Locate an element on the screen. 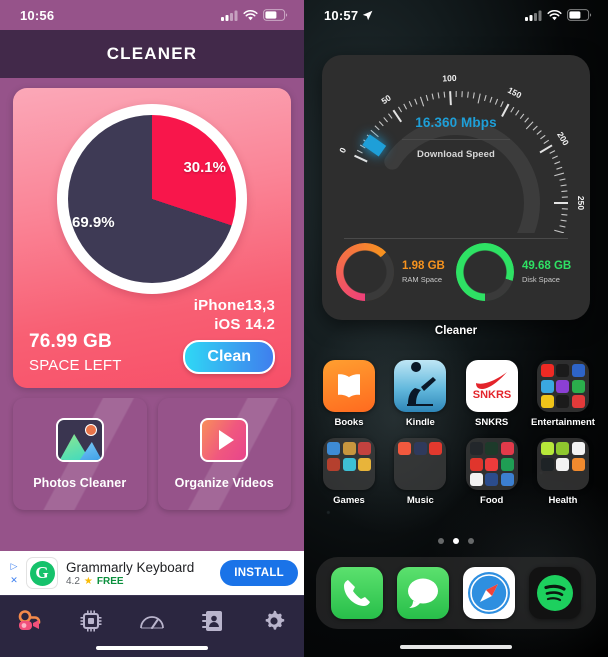  app-folder-entertainment: Entertainment is located at coordinates (563, 394).